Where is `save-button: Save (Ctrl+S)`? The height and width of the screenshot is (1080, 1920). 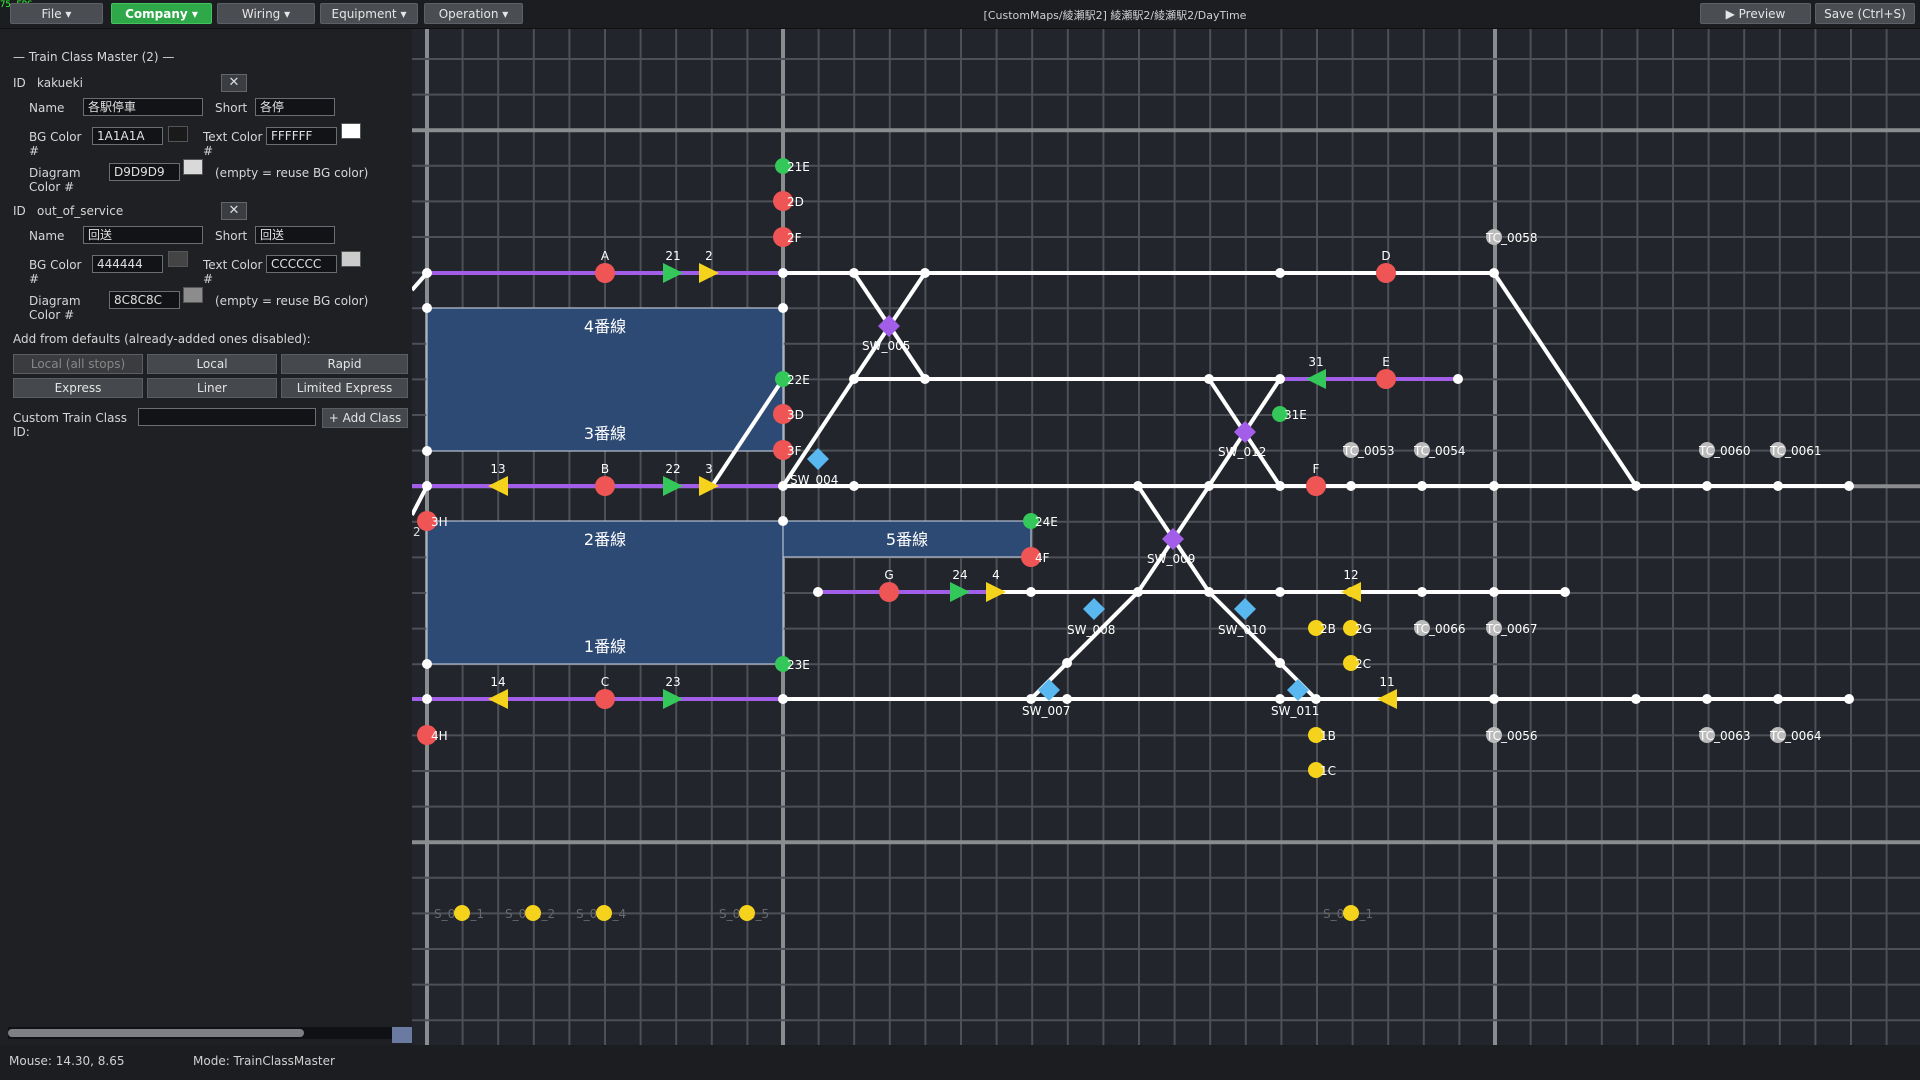
save-button: Save (Ctrl+S) is located at coordinates (1865, 13).